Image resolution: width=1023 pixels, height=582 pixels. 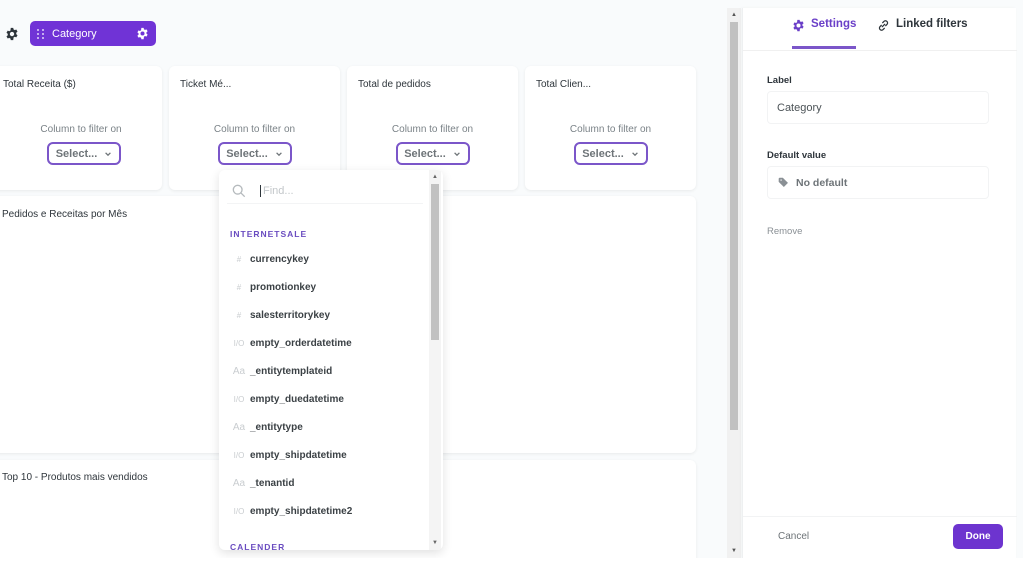 What do you see at coordinates (291, 371) in the screenshot?
I see `option-label: _entitytemplateid` at bounding box center [291, 371].